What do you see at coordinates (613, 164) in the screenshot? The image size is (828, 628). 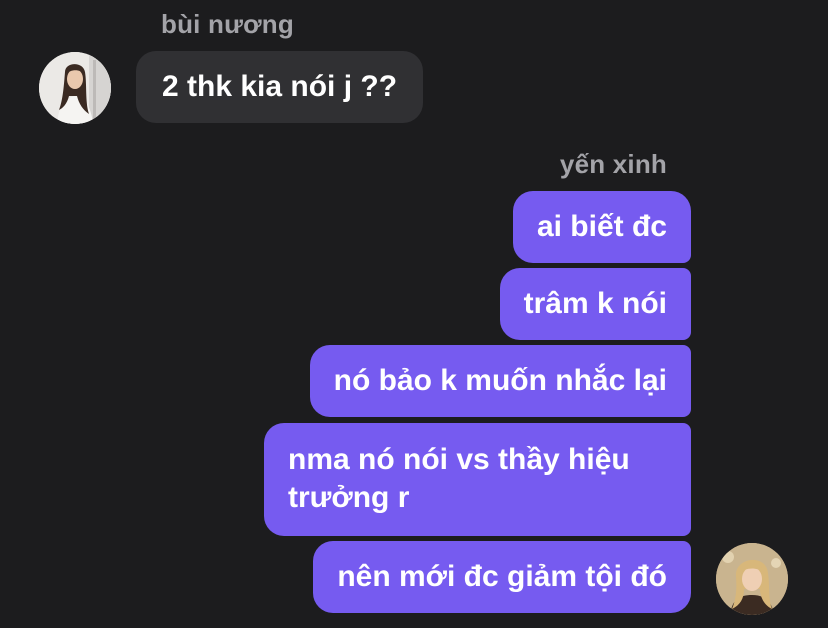 I see `sender-name-outgoing: yến xinh` at bounding box center [613, 164].